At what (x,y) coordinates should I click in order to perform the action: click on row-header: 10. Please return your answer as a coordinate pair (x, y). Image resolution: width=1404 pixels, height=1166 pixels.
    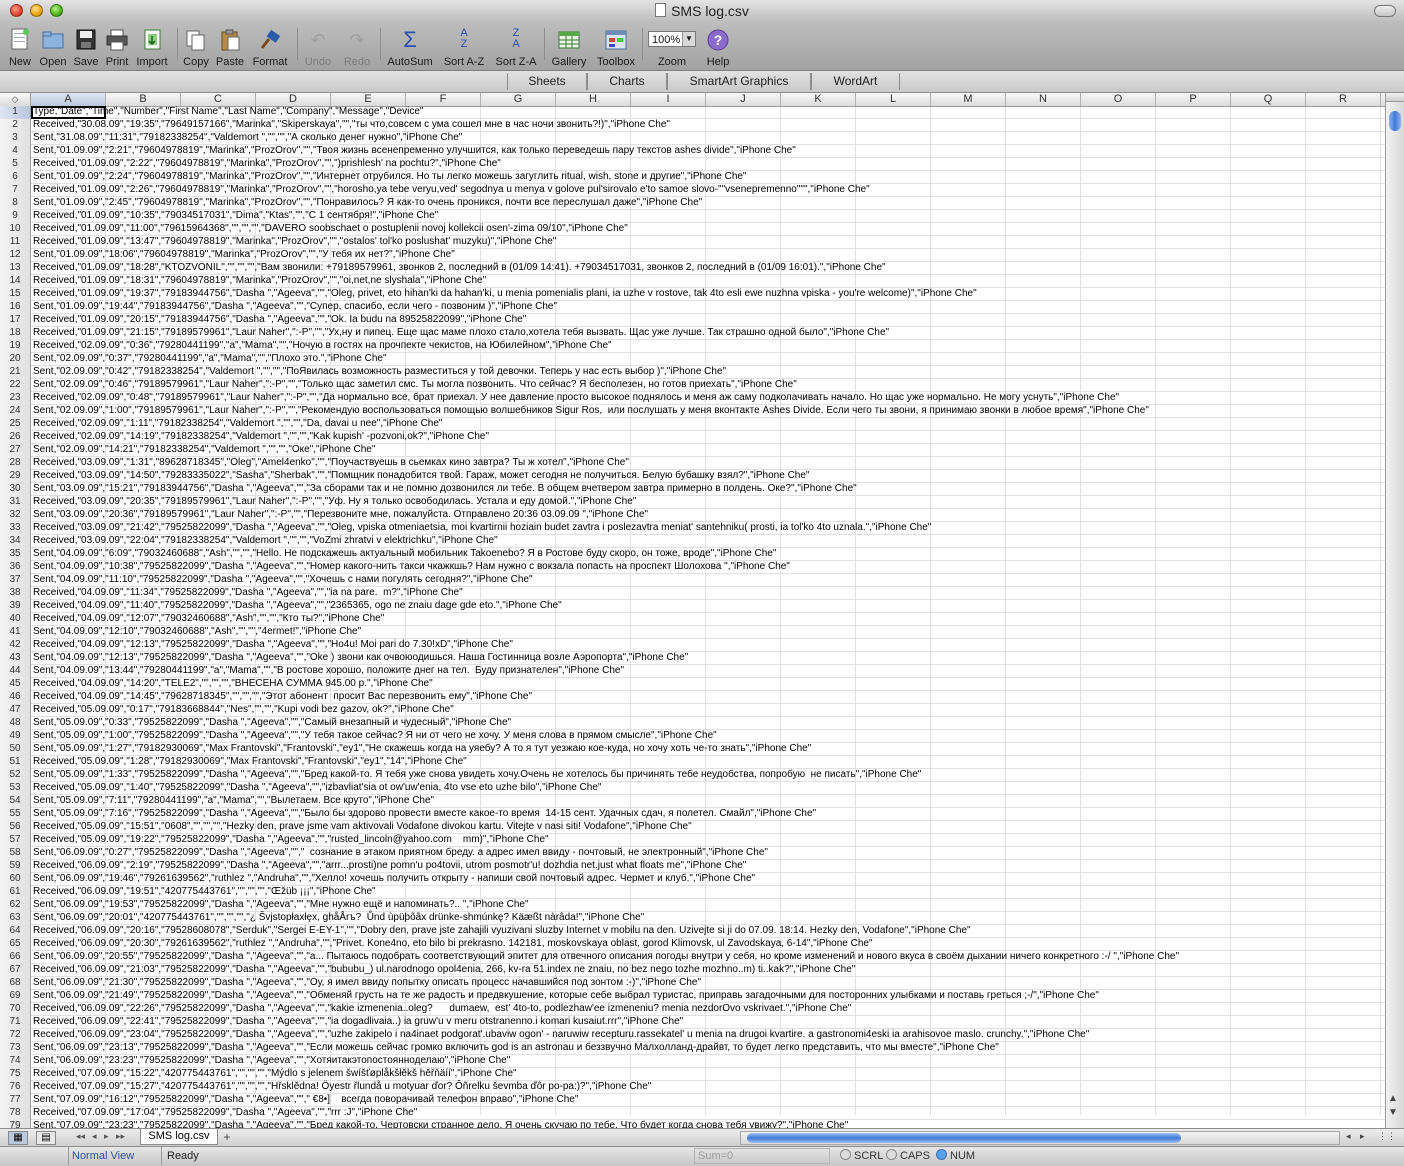
    Looking at the image, I should click on (15, 229).